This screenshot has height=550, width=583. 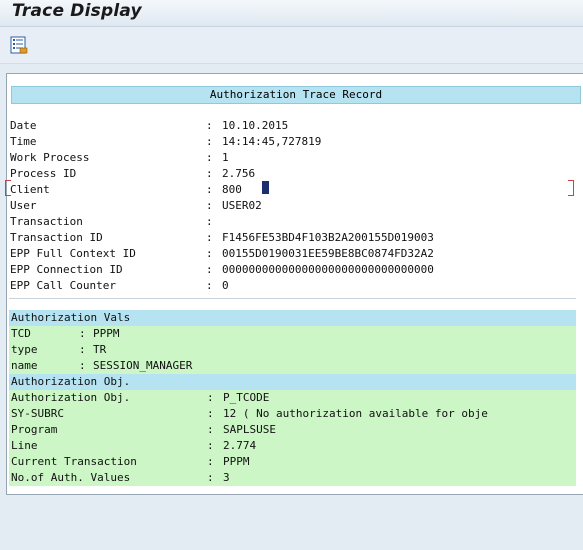 What do you see at coordinates (292, 298) in the screenshot?
I see `section-divider` at bounding box center [292, 298].